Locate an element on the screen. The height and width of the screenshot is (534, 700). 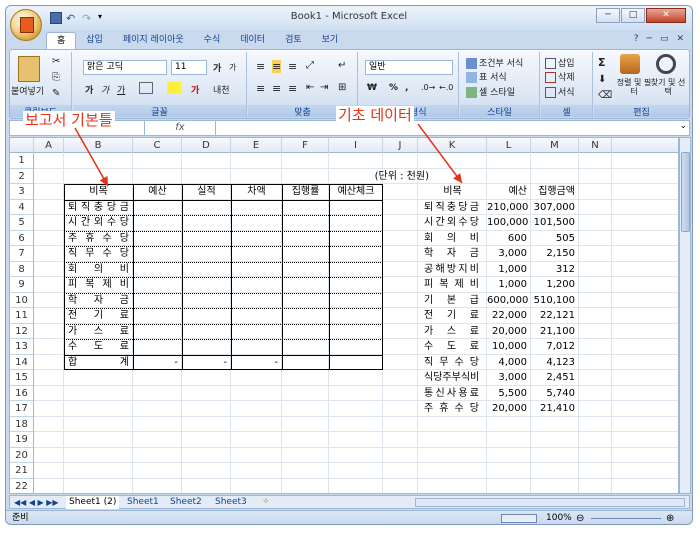
data-item: 시간외수당 is located at coordinates (451, 223).